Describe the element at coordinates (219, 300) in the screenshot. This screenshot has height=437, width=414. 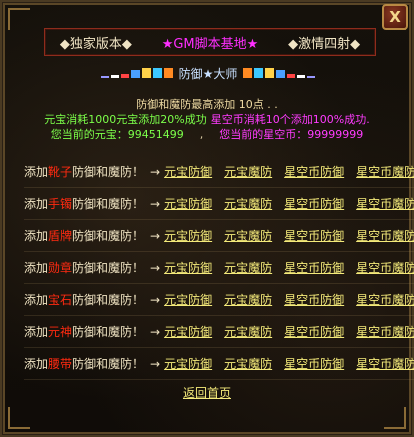
I see `equipment-row: 添加 宝石 防御和魔防！ → 元宝防御 元宝魔防 星空币防御 星空币魔防` at that location.